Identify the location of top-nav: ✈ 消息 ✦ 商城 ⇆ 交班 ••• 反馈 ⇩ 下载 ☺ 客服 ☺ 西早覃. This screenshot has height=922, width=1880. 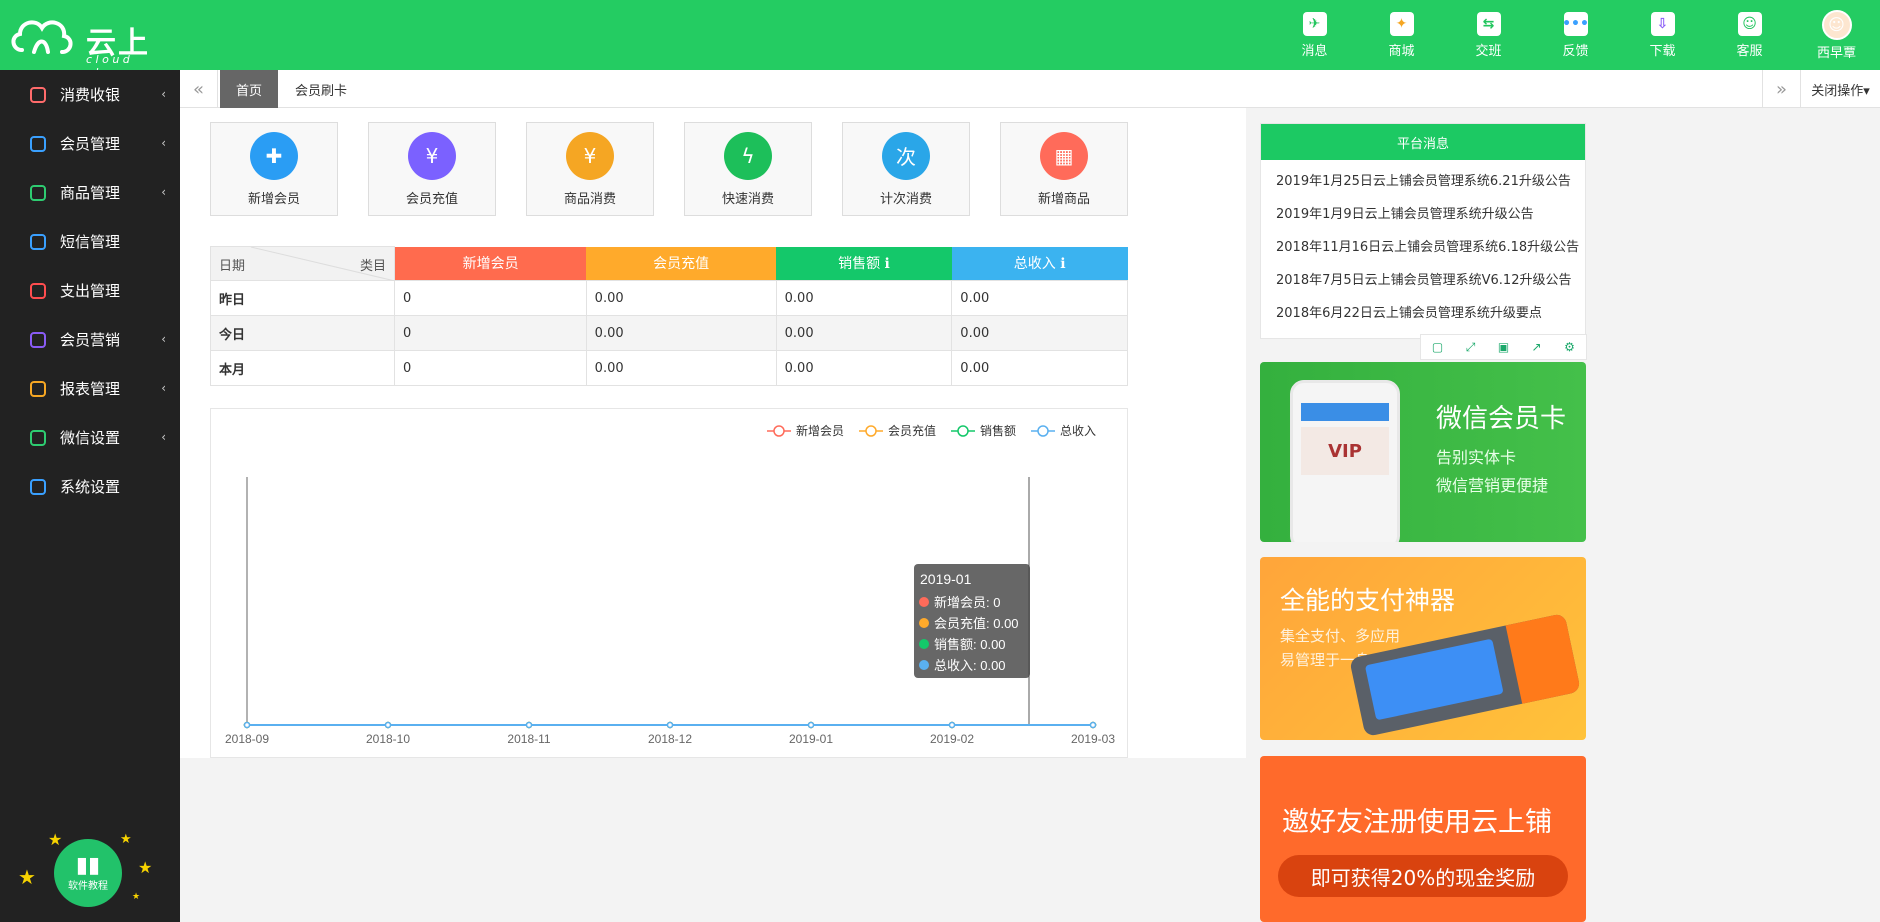
(1575, 35).